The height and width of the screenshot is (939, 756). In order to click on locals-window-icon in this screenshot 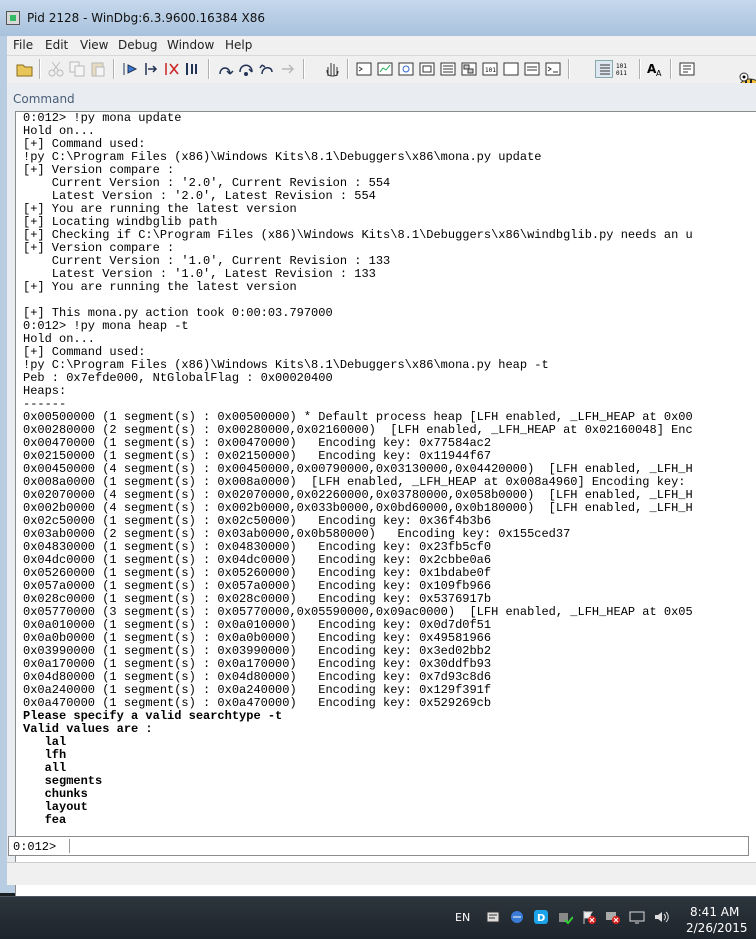, I will do `click(406, 69)`.